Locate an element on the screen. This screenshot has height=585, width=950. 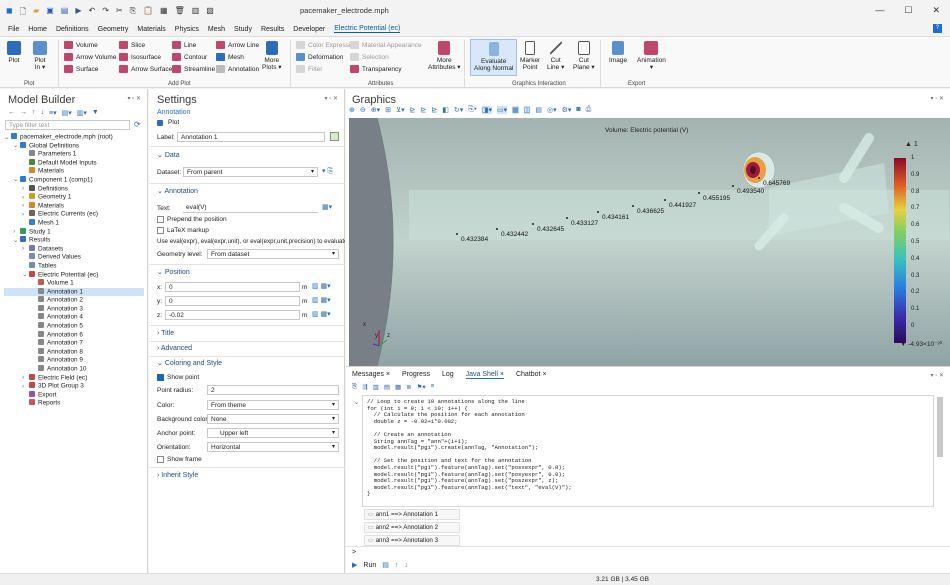
tree-node: › Definitions is located at coordinates (74, 189).